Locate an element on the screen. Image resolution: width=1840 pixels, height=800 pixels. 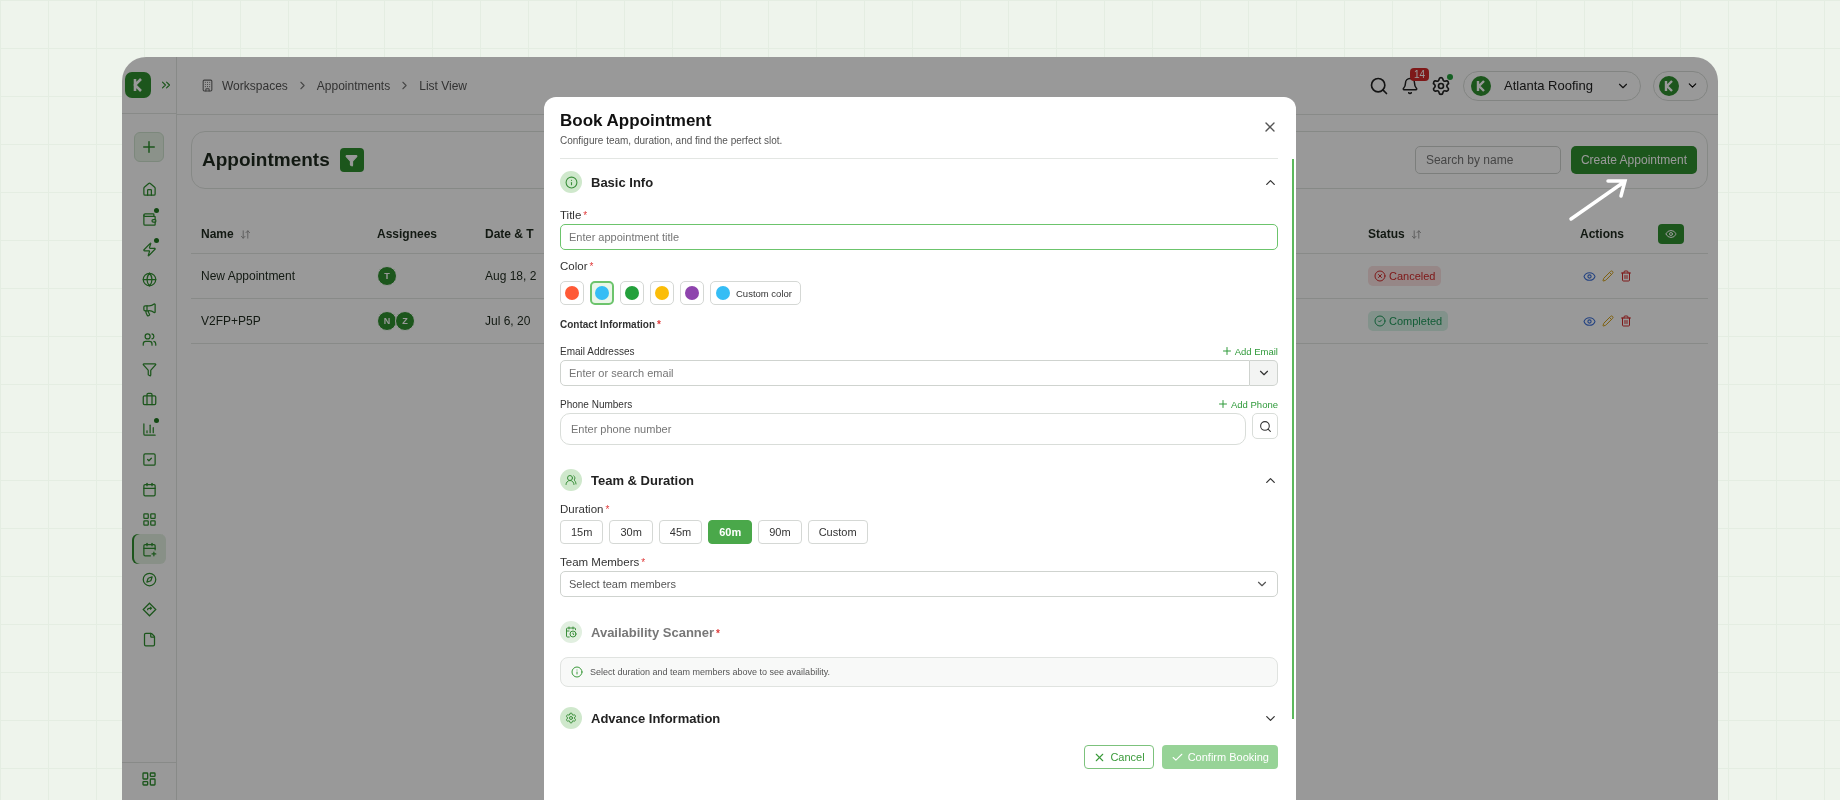
sidebar-item is located at coordinates (149, 549).